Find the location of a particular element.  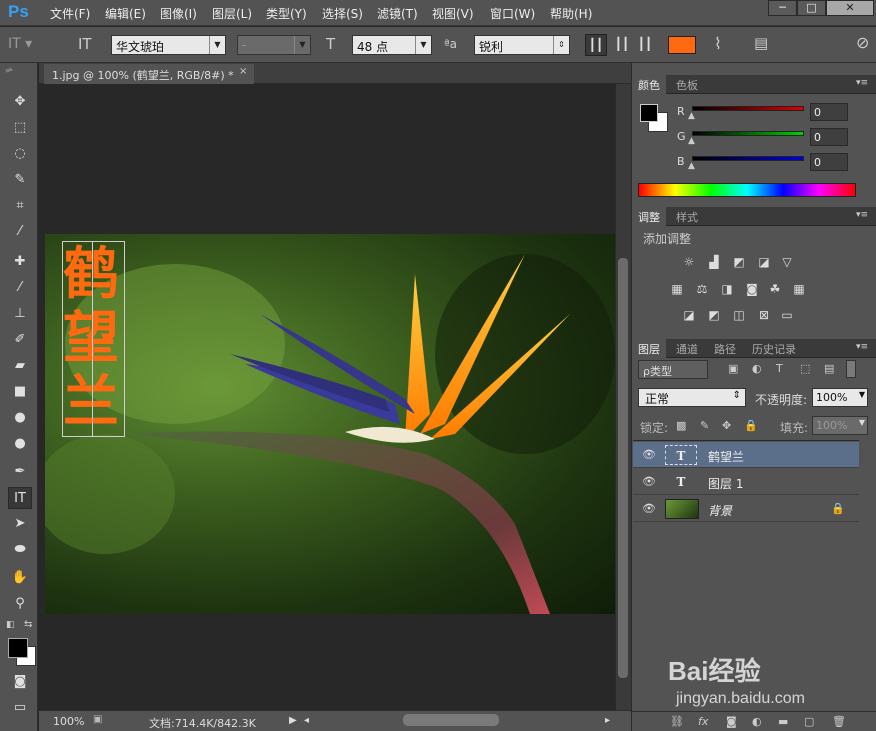

layer-row: 👁 T 图层 1 is located at coordinates (746, 482).